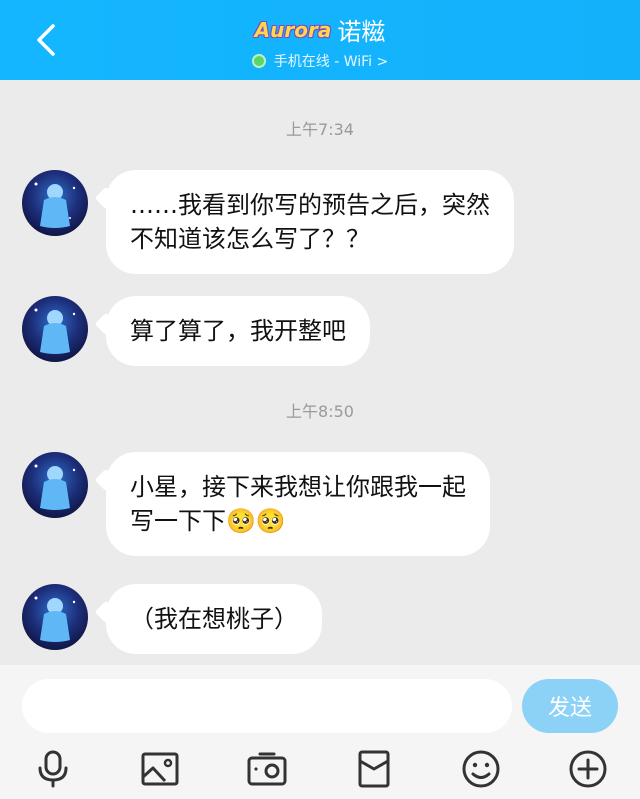 This screenshot has height=799, width=640. Describe the element at coordinates (361, 32) in the screenshot. I see `contact-name: 诺糍` at that location.